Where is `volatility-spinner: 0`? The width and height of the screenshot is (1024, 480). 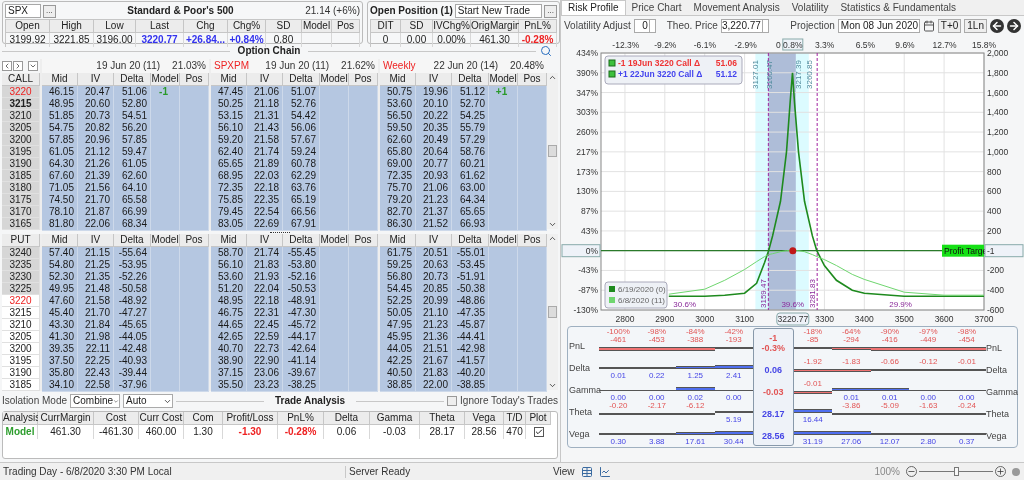
volatility-spinner: 0 is located at coordinates (644, 26).